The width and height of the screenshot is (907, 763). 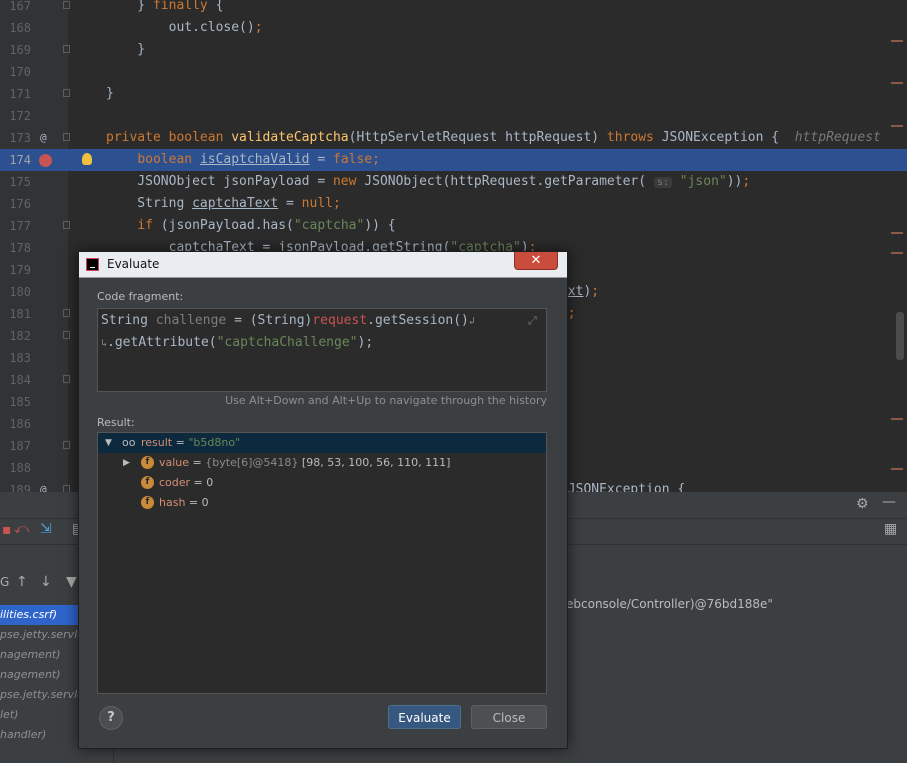 I want to click on code-token: .getAttribute(, so click(x=162, y=342).